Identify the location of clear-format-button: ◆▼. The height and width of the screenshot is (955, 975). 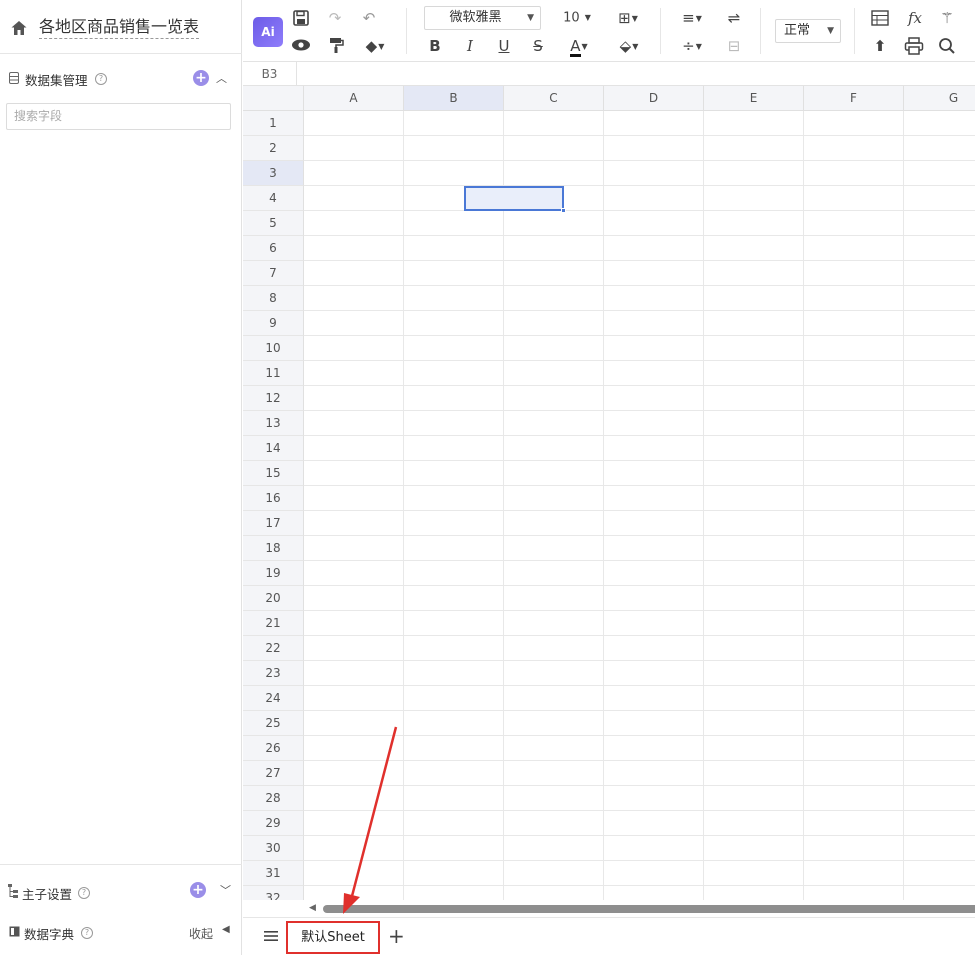
(375, 46).